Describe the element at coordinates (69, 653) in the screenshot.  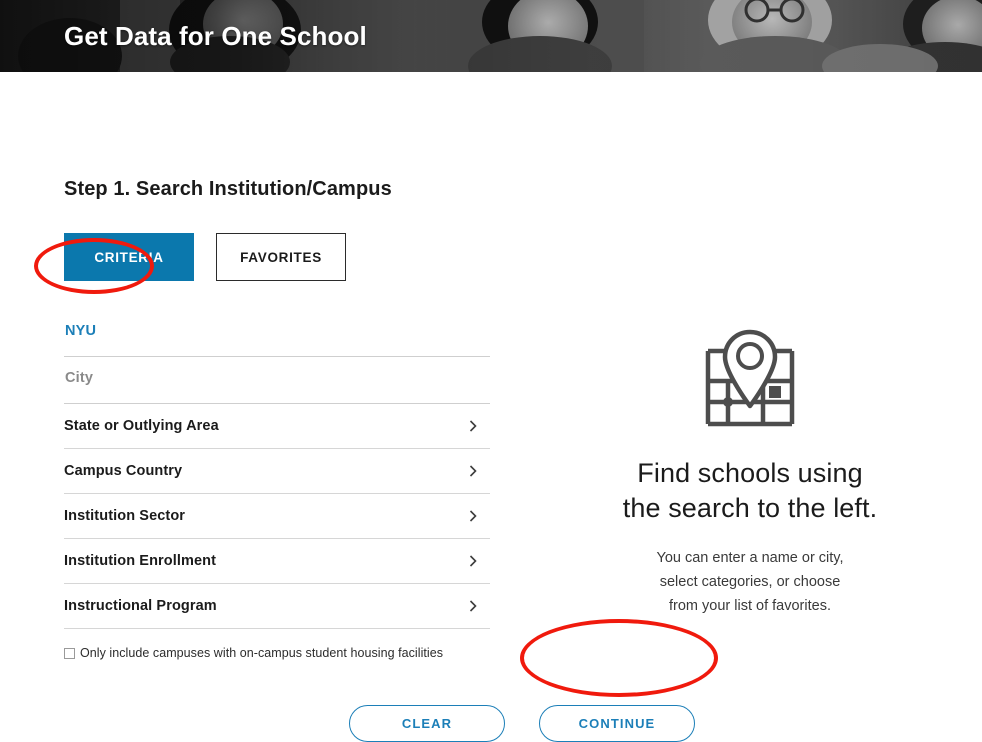
I see `housing-checkbox` at that location.